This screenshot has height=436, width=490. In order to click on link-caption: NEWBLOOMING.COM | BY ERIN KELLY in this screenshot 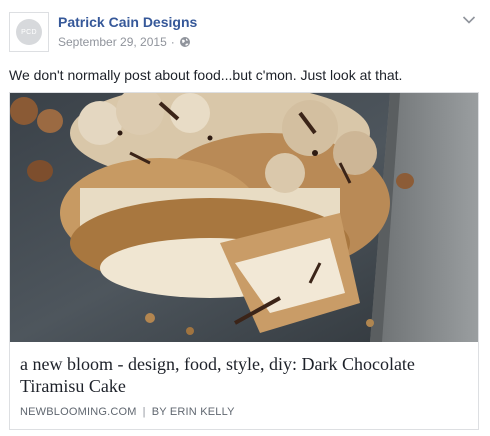, I will do `click(127, 412)`.